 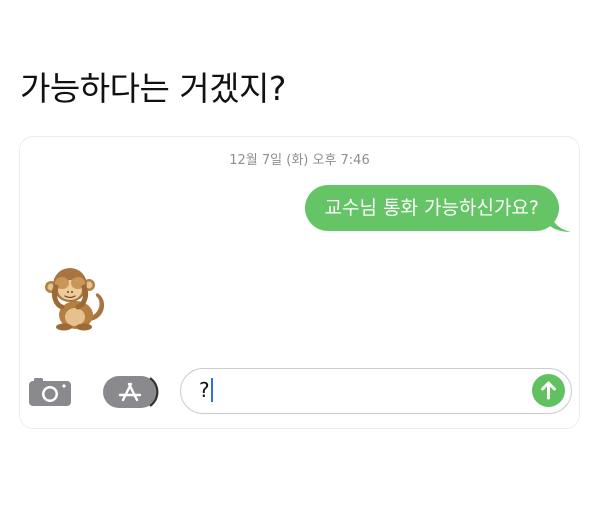 What do you see at coordinates (560, 223) in the screenshot?
I see `bubble-tail` at bounding box center [560, 223].